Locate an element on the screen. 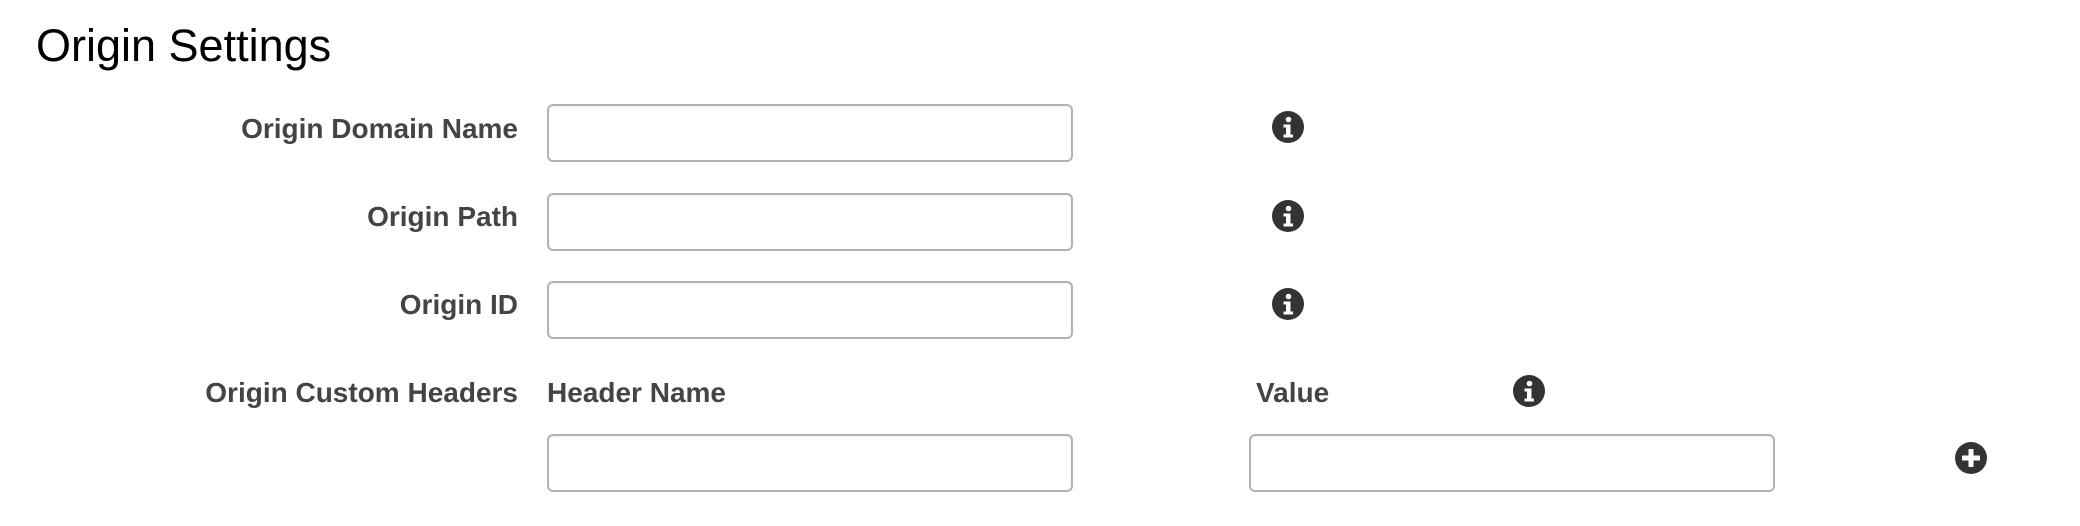 This screenshot has width=2080, height=526. origin-id-input is located at coordinates (810, 310).